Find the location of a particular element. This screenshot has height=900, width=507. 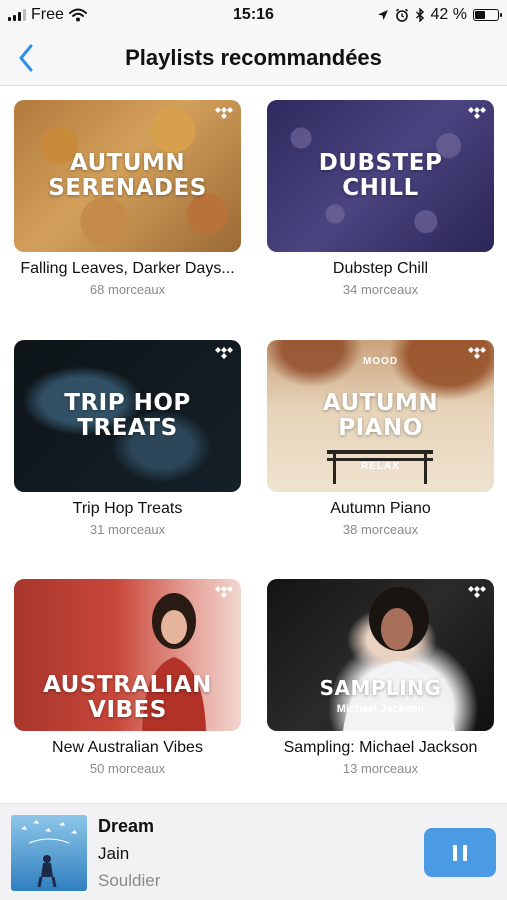

playlist-name: Dubstep Chill is located at coordinates (380, 269).